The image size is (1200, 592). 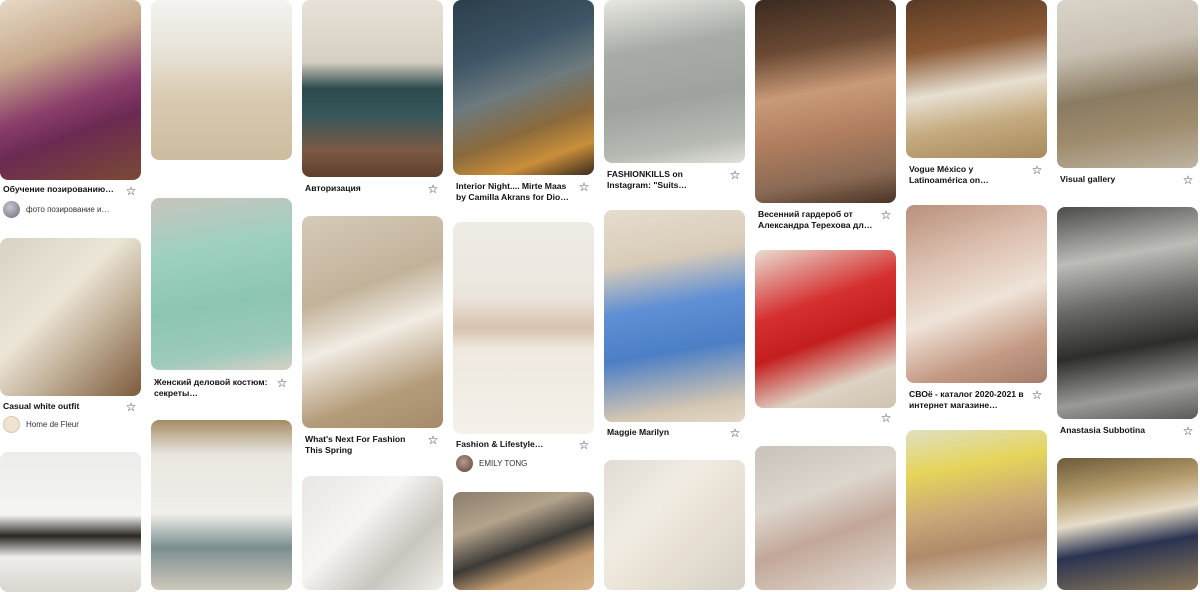 What do you see at coordinates (1119, 430) in the screenshot?
I see `pin-title: Anastasia Subbotina` at bounding box center [1119, 430].